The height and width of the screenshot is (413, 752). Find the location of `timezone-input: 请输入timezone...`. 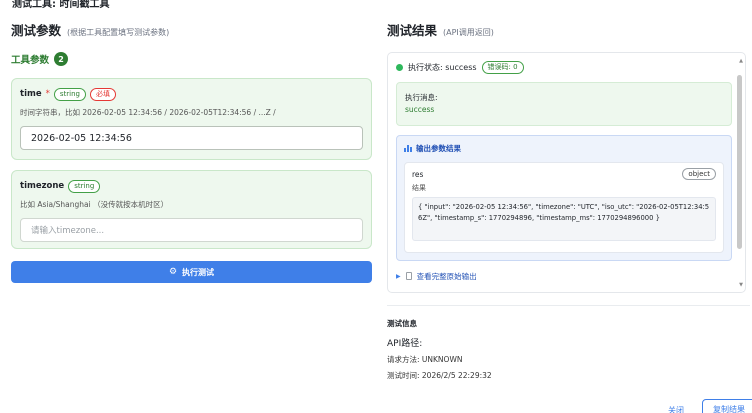

timezone-input: 请输入timezone... is located at coordinates (191, 230).